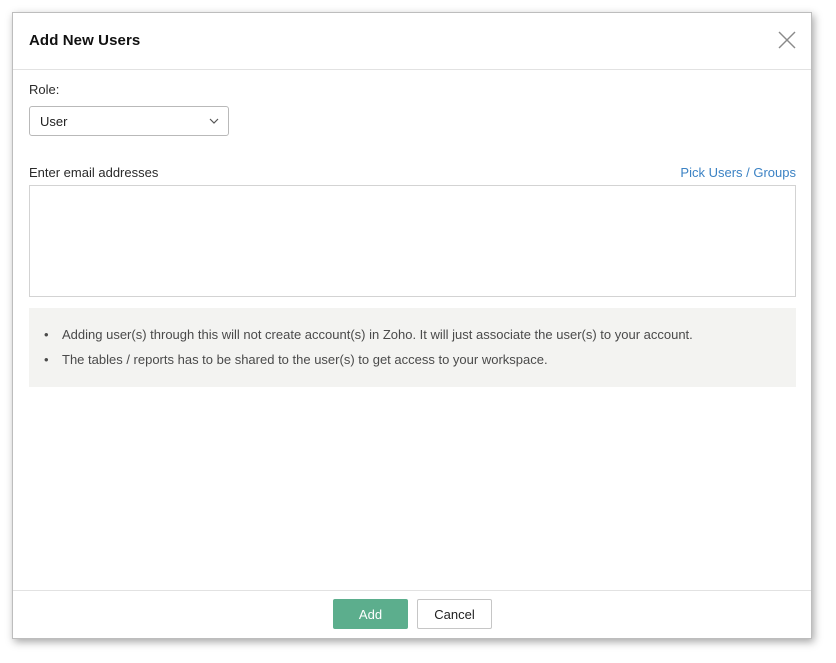  I want to click on role-label: Role:, so click(44, 89).